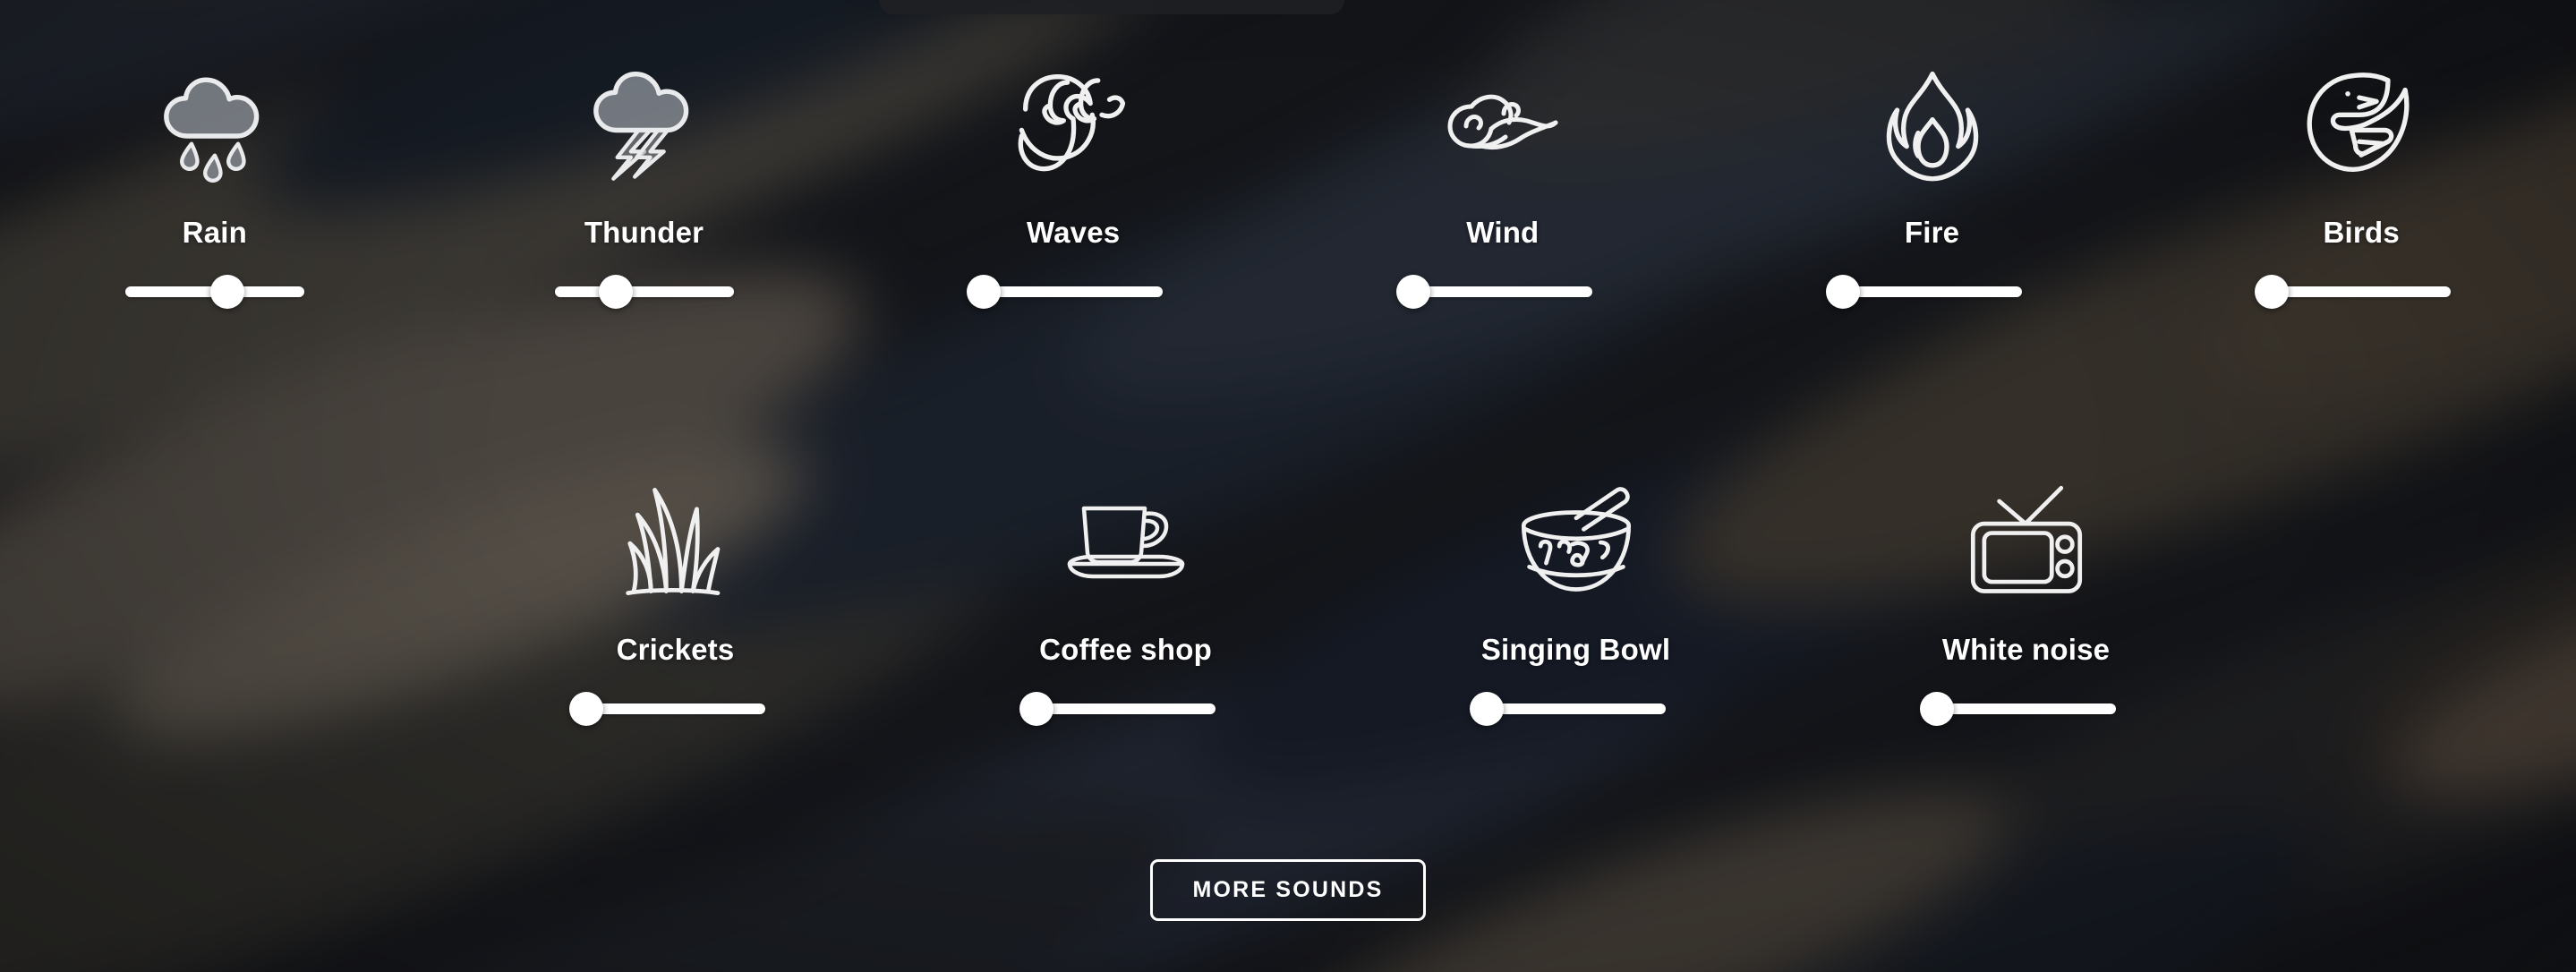 The width and height of the screenshot is (2576, 972). I want to click on volume-slider-white-noise, so click(2017, 709).